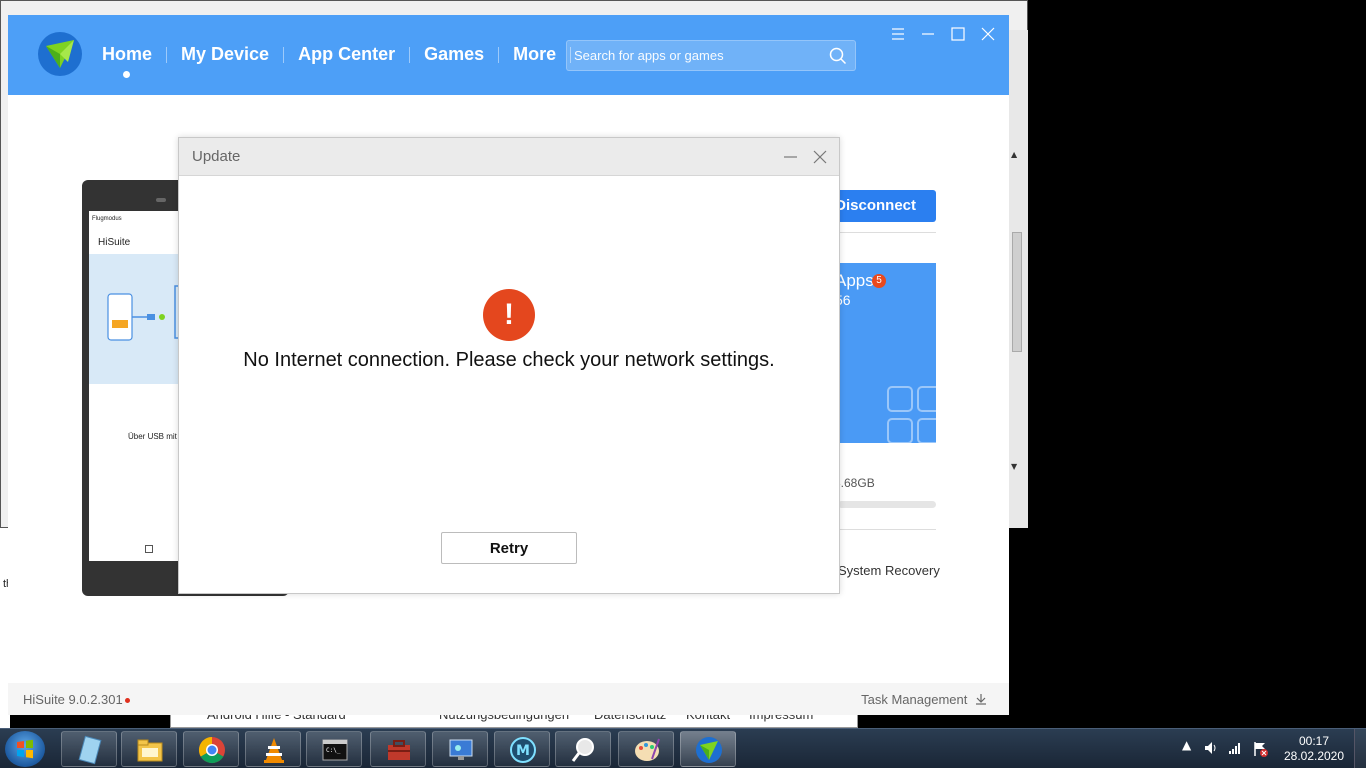  I want to click on task-management-button: Task Management, so click(924, 699).